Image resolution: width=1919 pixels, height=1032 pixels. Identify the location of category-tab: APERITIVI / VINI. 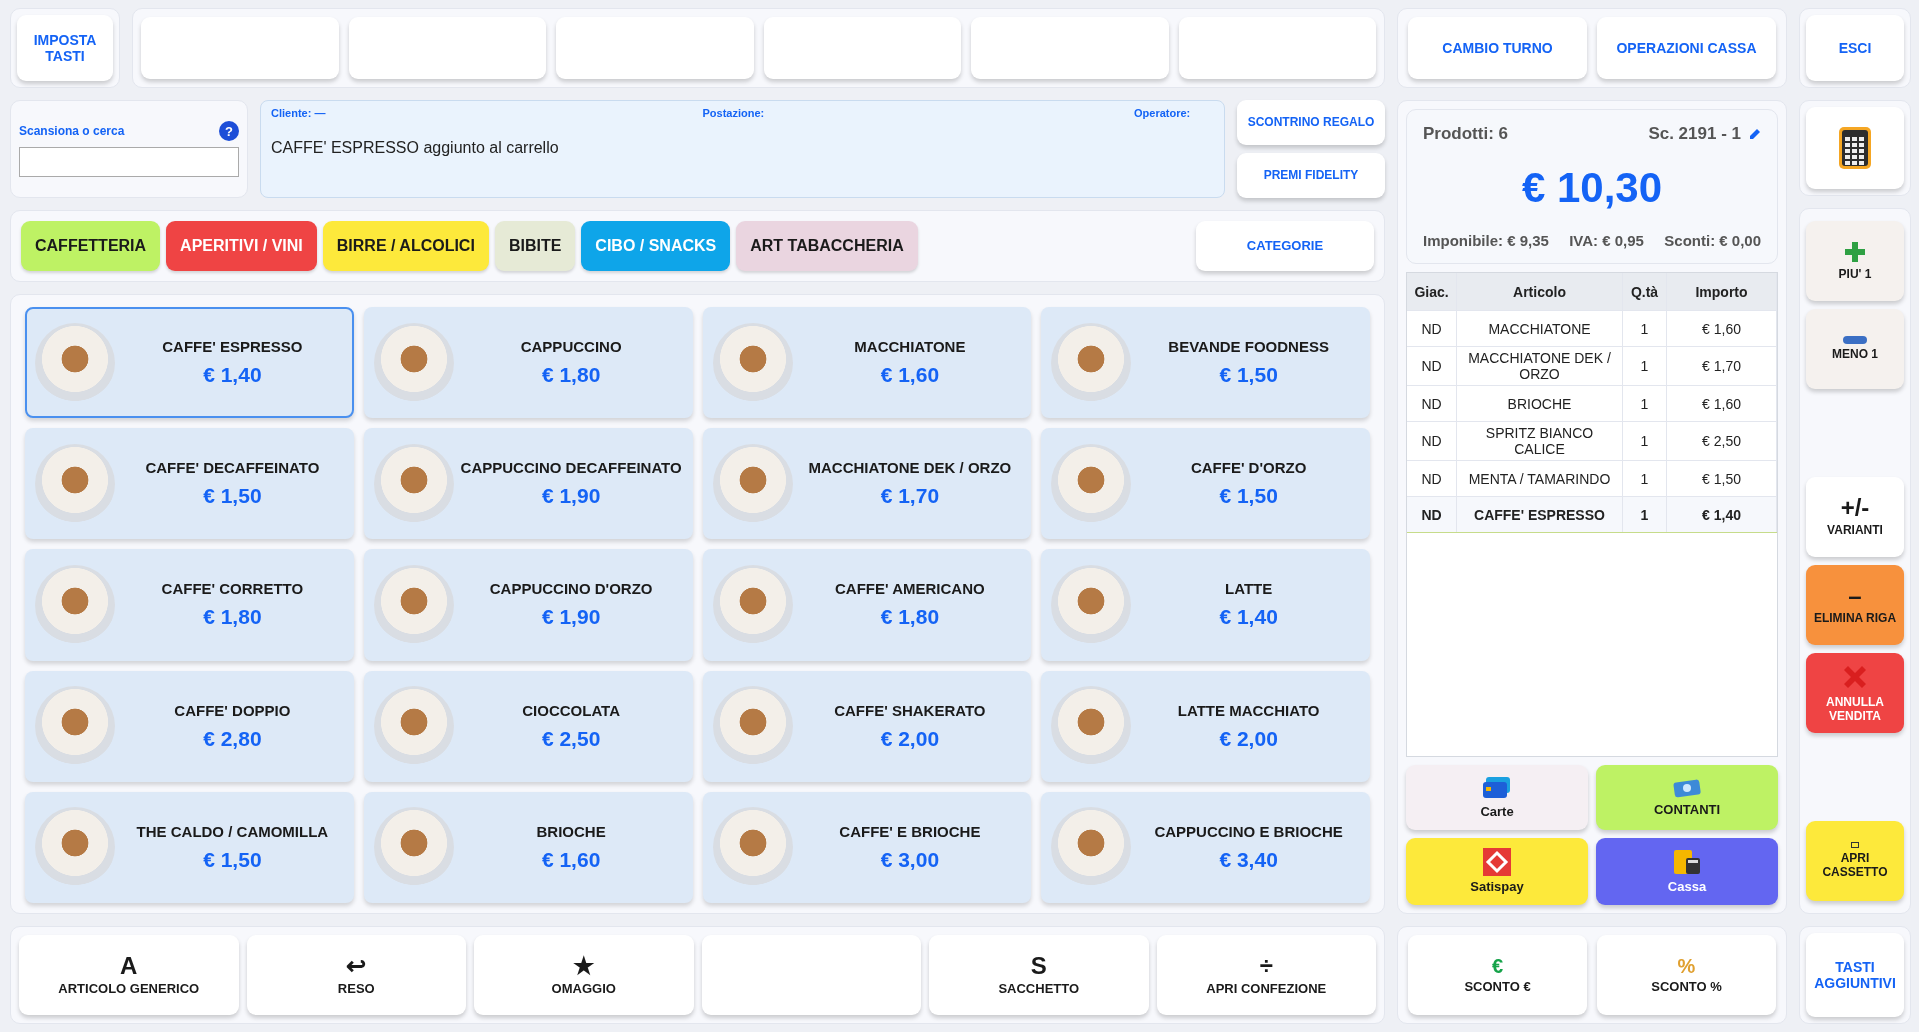
(241, 246).